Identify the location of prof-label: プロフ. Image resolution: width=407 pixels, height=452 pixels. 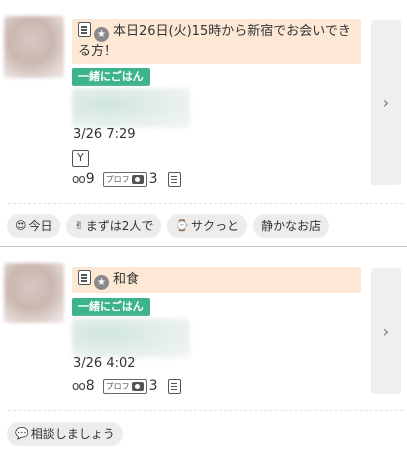
(117, 386).